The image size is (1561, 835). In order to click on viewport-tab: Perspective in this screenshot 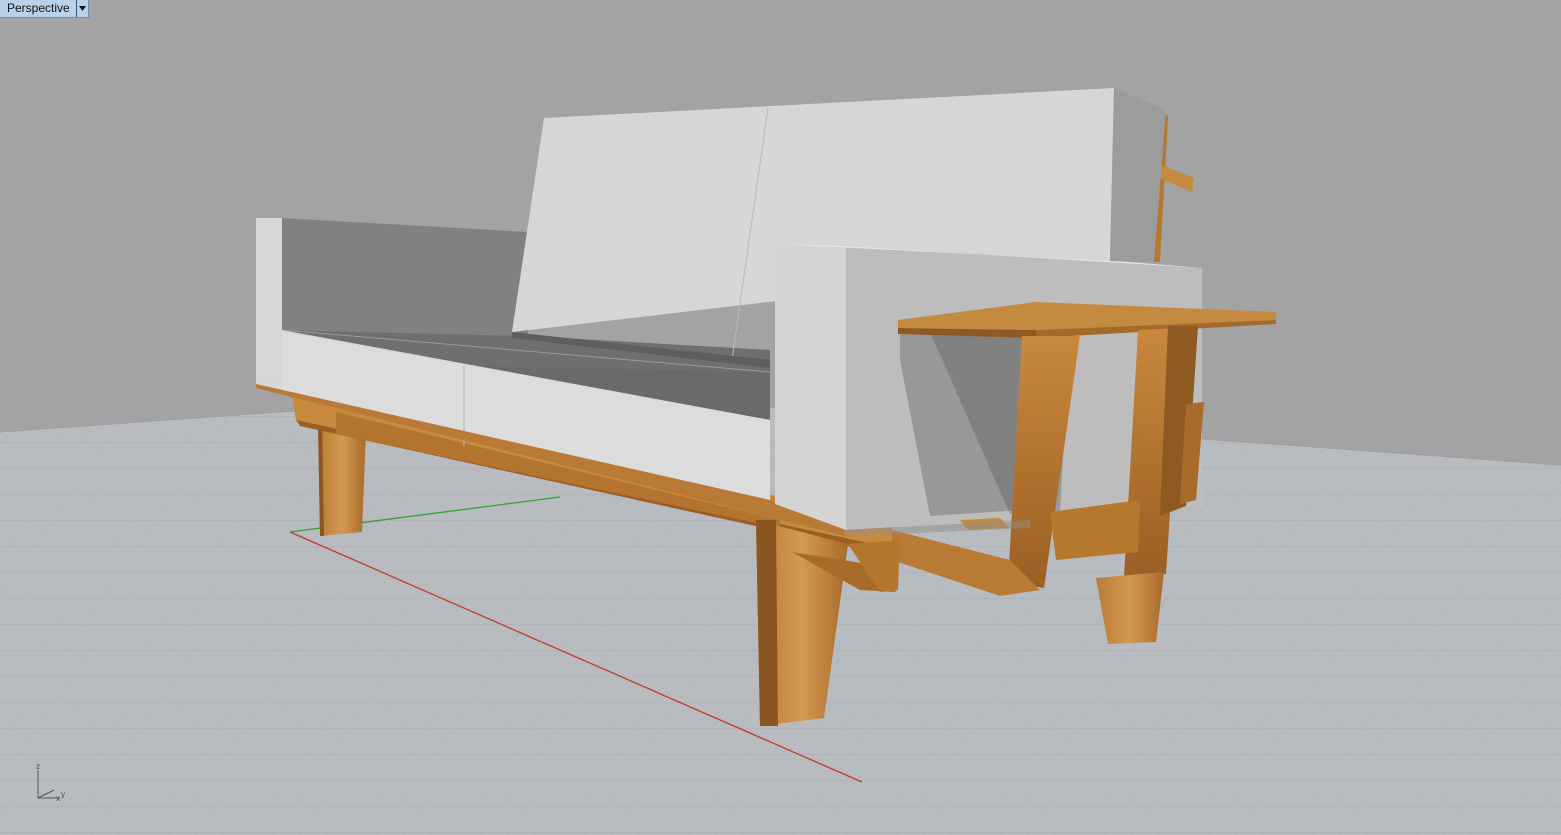, I will do `click(44, 9)`.